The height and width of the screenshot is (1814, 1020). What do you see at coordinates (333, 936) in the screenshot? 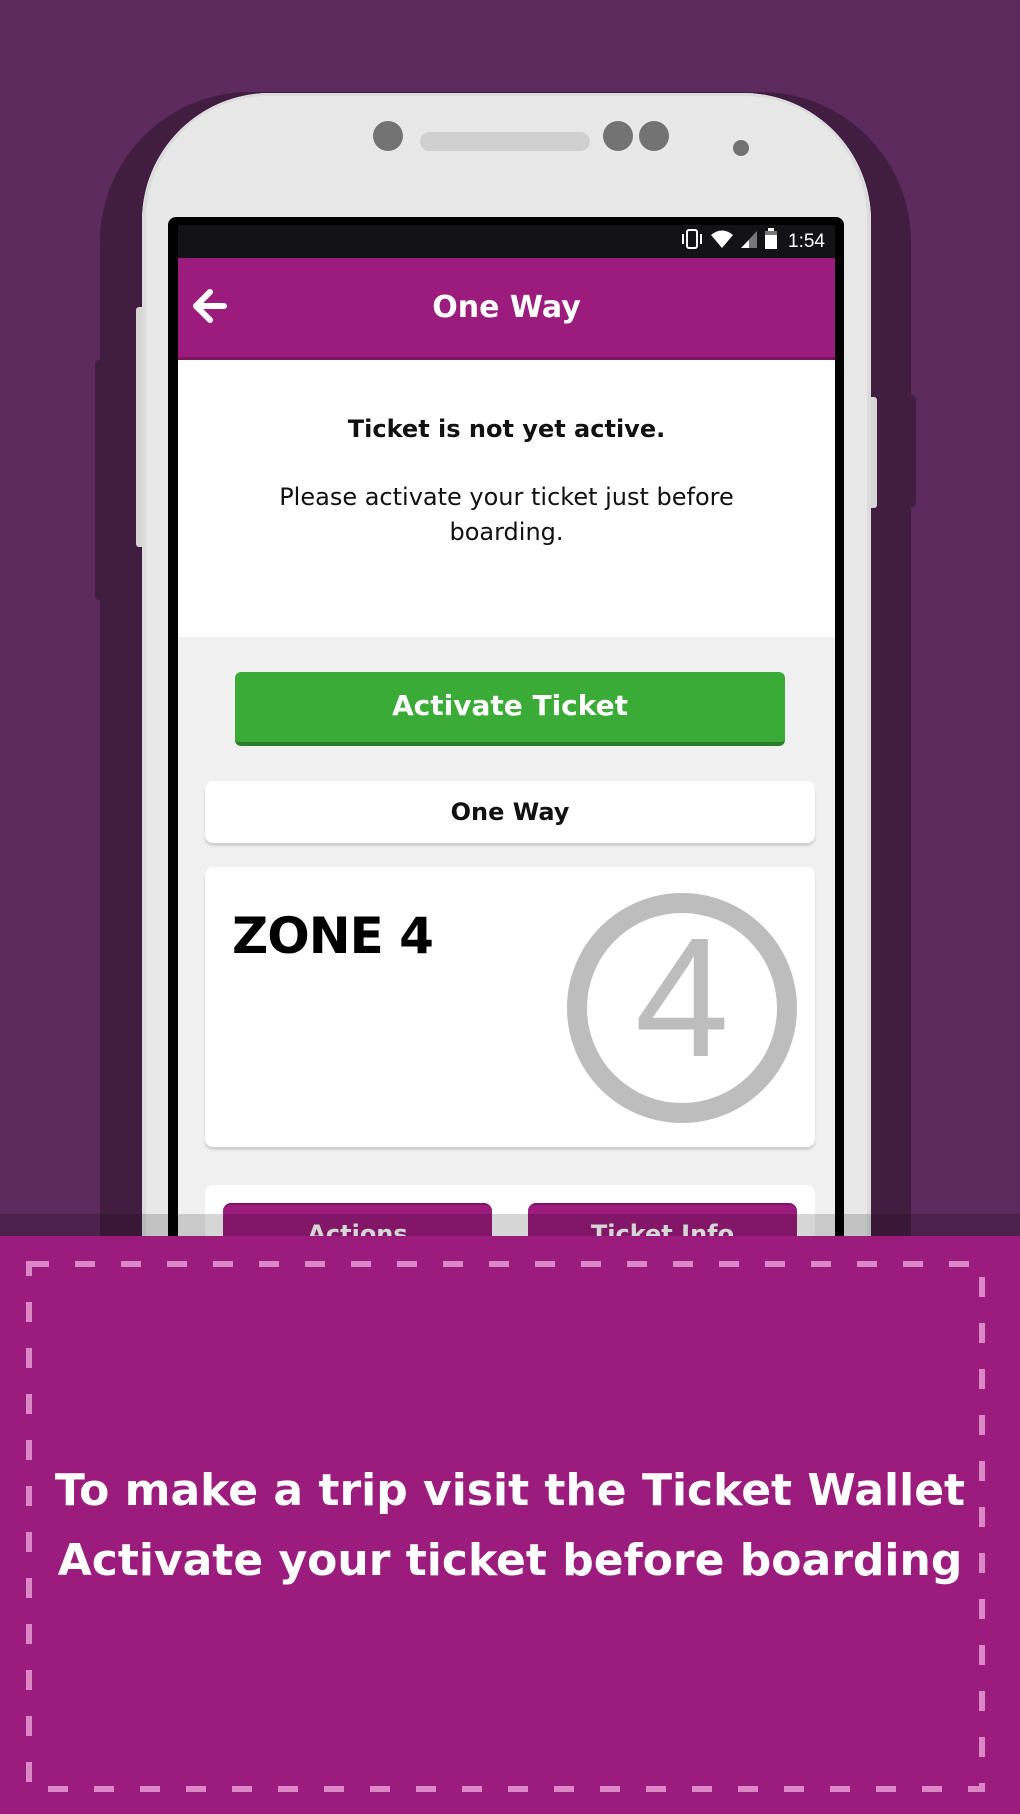
I see `zone-label: ZONE 4` at bounding box center [333, 936].